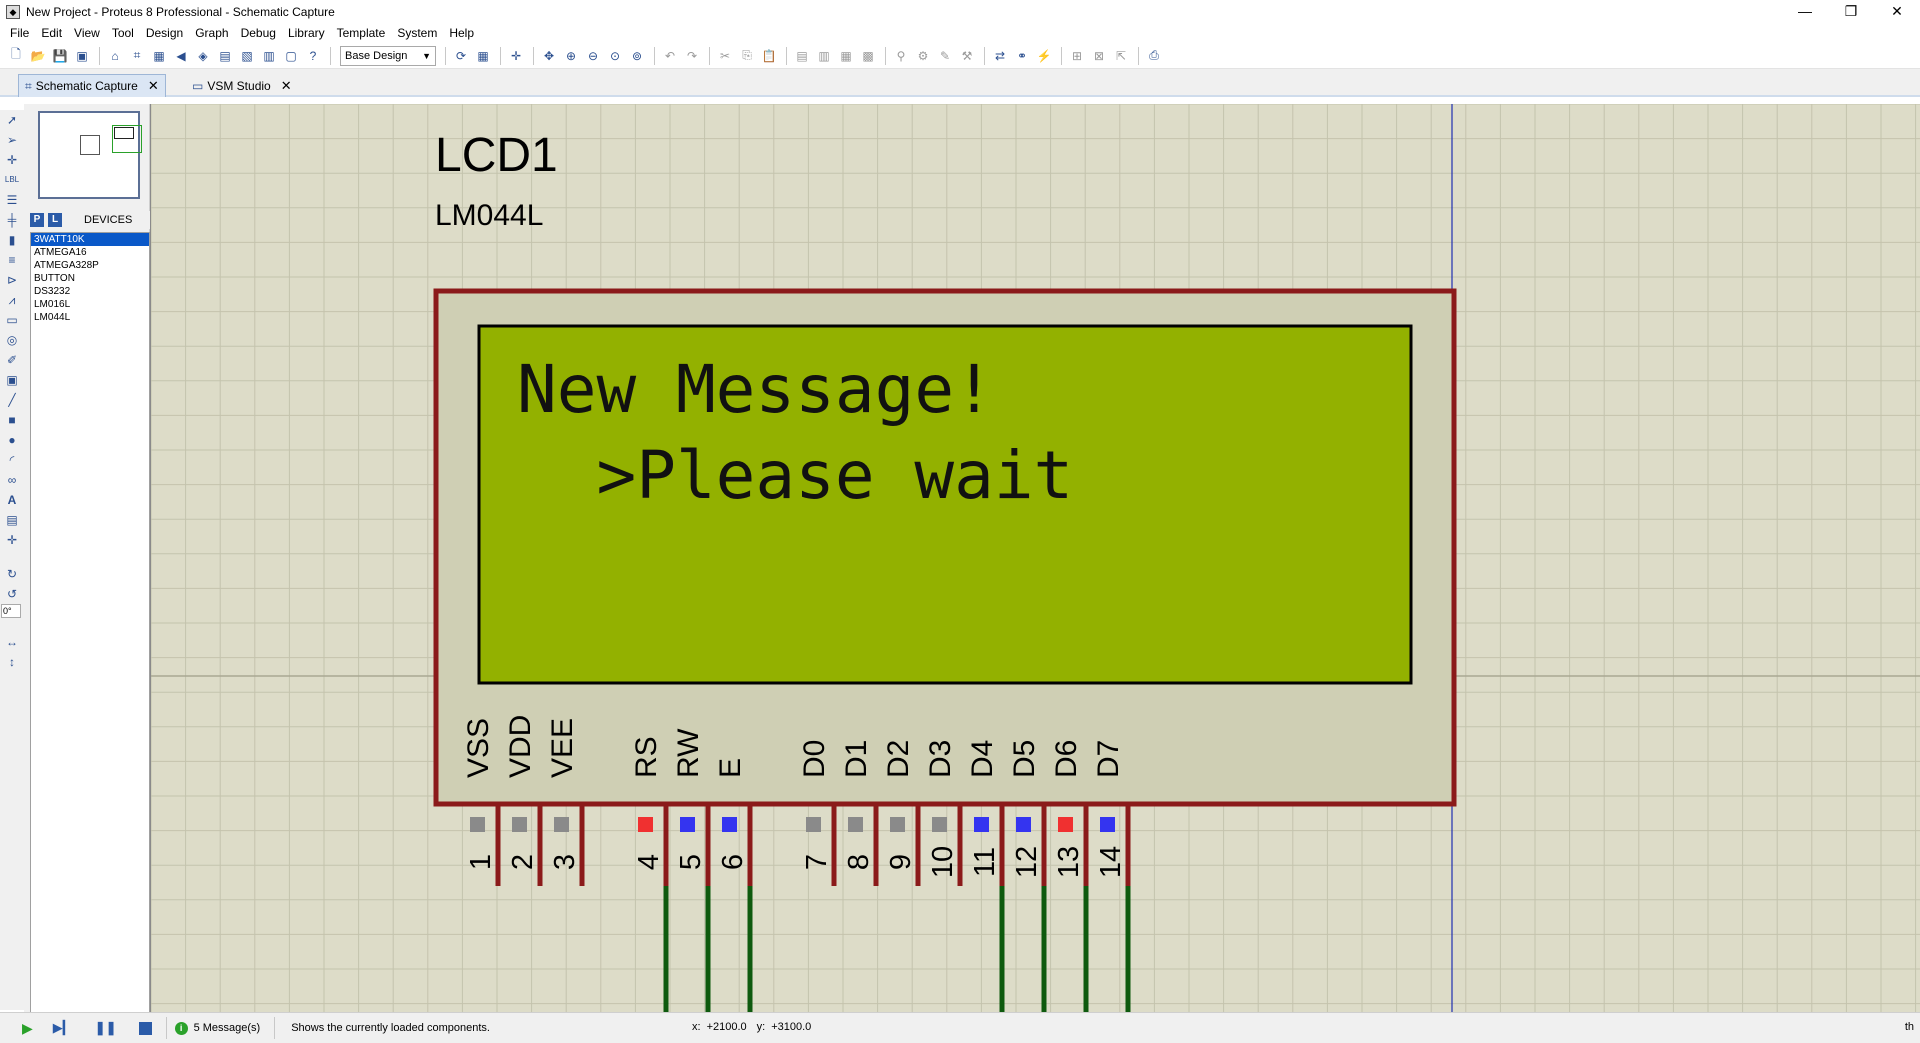 Image resolution: width=1920 pixels, height=1043 pixels. Describe the element at coordinates (115, 56) in the screenshot. I see `home-icon: ⌂` at that location.